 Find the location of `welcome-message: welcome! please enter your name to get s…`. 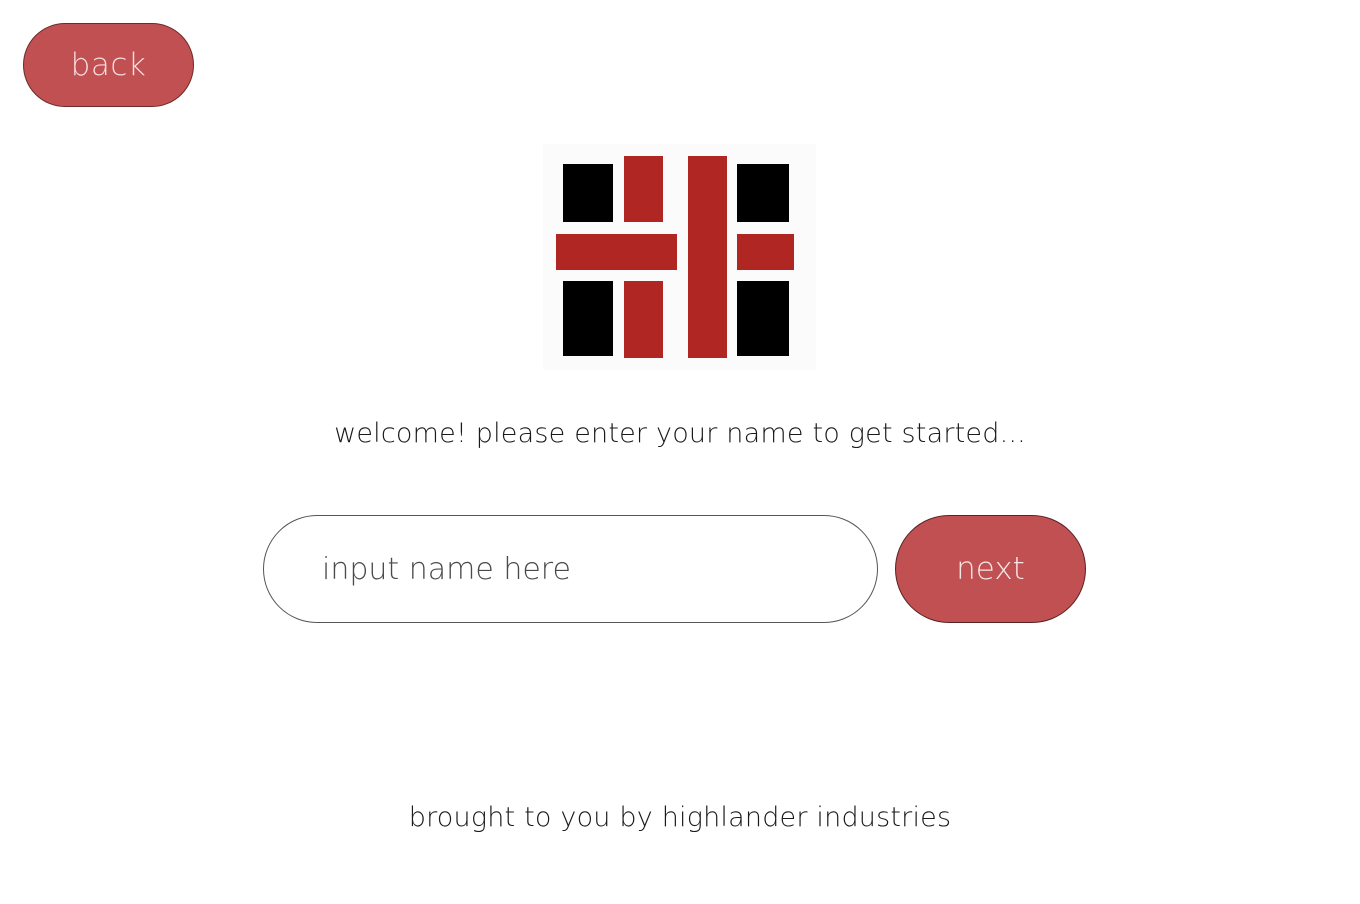

welcome-message: welcome! please enter your name to get s… is located at coordinates (680, 433).